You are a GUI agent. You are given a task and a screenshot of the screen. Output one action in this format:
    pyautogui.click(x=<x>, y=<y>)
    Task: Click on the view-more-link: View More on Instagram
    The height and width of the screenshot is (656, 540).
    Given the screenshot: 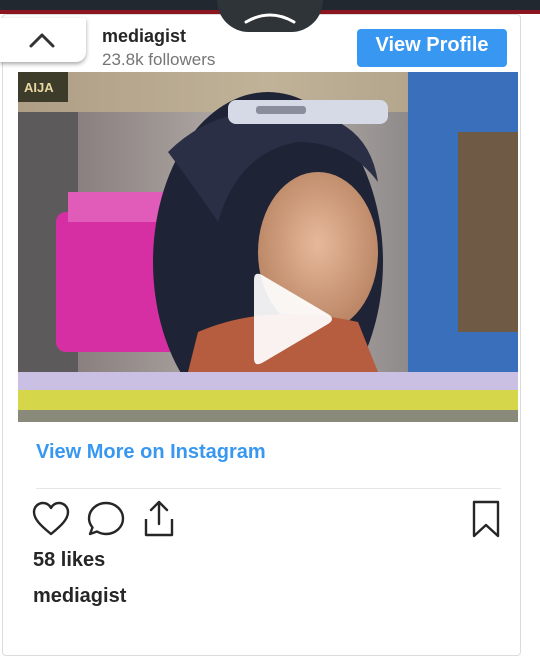 What is the action you would take?
    pyautogui.click(x=151, y=452)
    